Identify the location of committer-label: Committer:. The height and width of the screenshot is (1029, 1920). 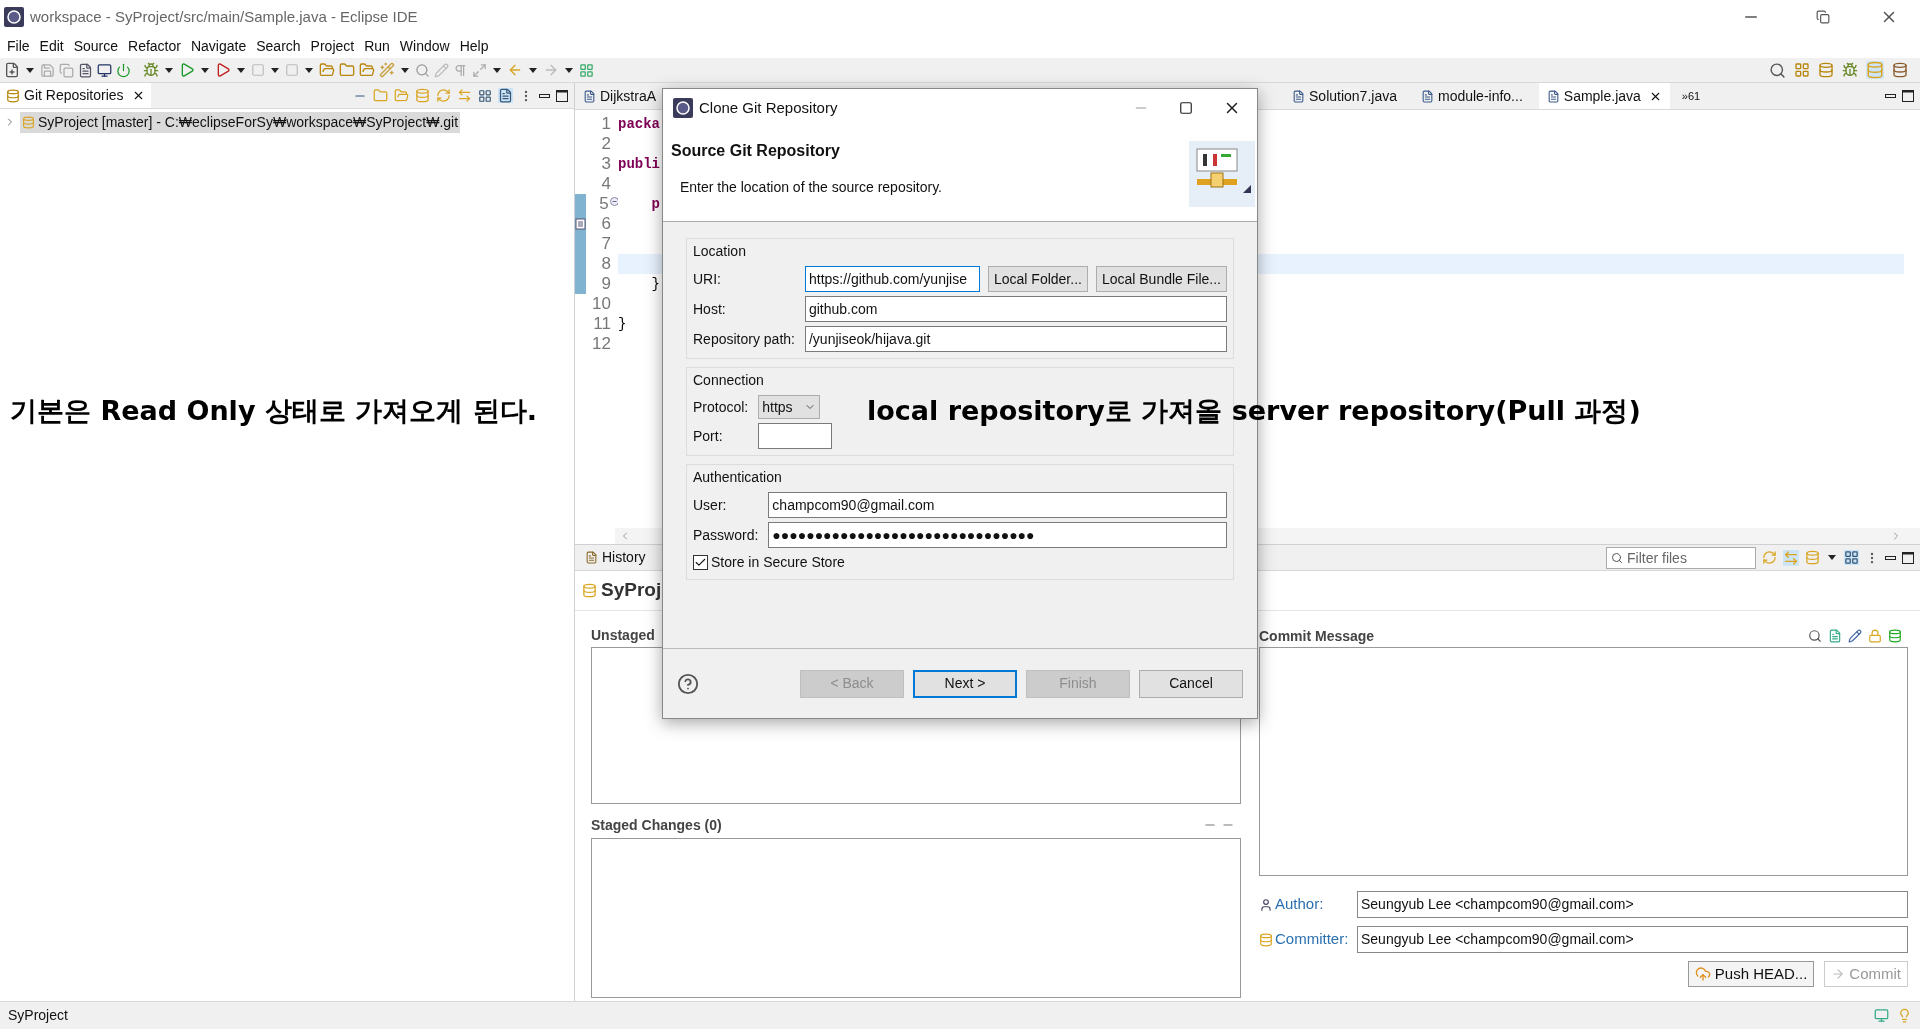
(1308, 939).